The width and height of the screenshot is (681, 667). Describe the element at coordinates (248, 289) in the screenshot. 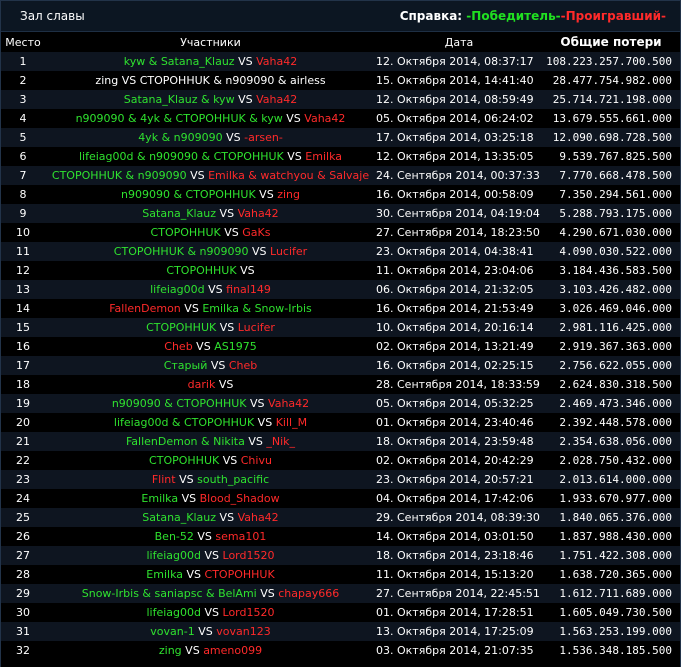

I see `loser-names: final149` at that location.